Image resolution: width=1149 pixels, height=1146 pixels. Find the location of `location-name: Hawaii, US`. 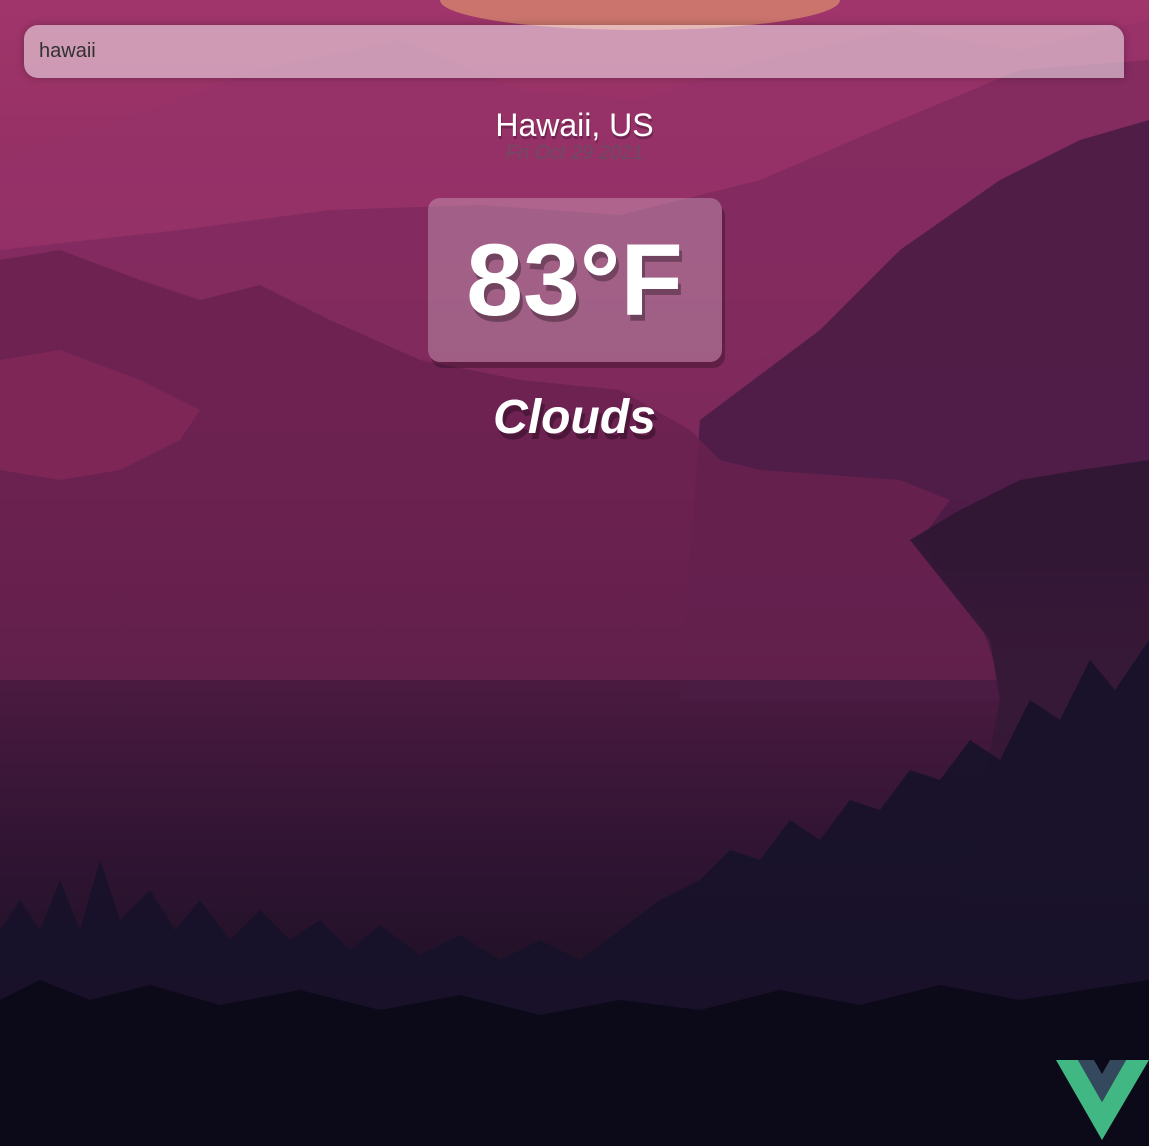

location-name: Hawaii, US is located at coordinates (574, 125).